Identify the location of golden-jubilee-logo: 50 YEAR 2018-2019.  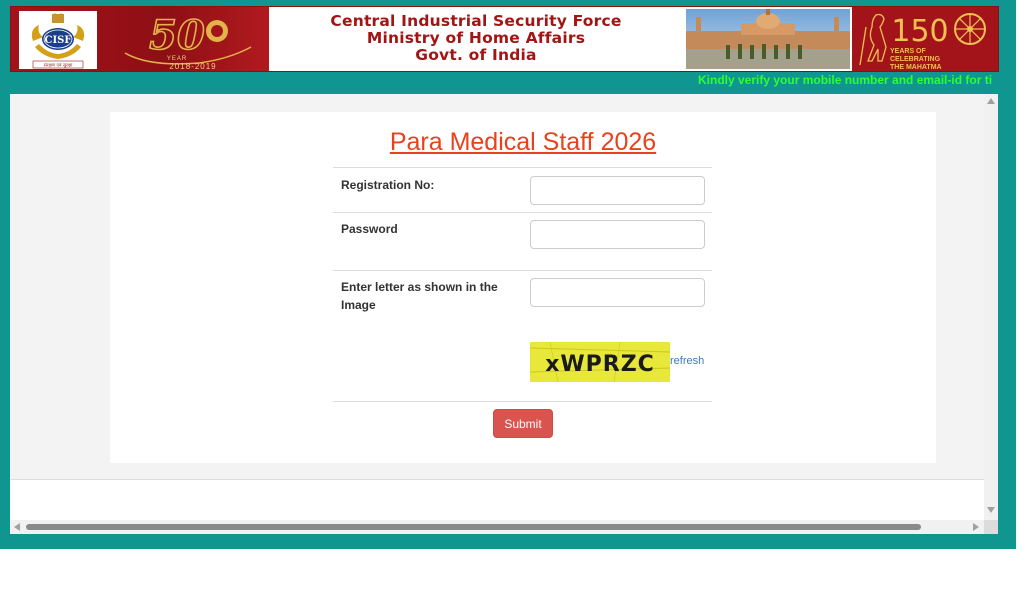
(188, 41).